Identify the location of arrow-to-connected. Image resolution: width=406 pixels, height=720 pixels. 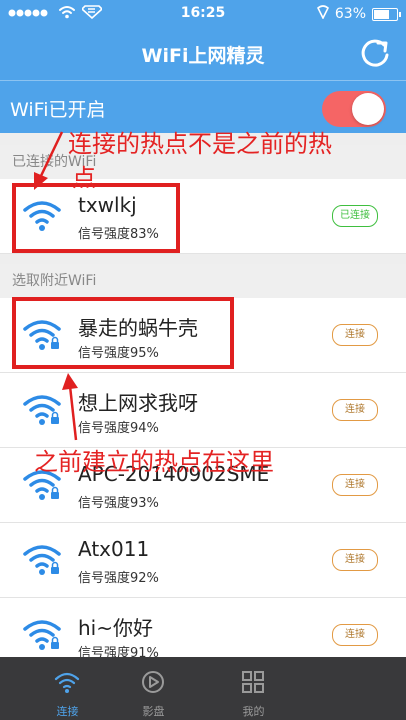
(49, 160).